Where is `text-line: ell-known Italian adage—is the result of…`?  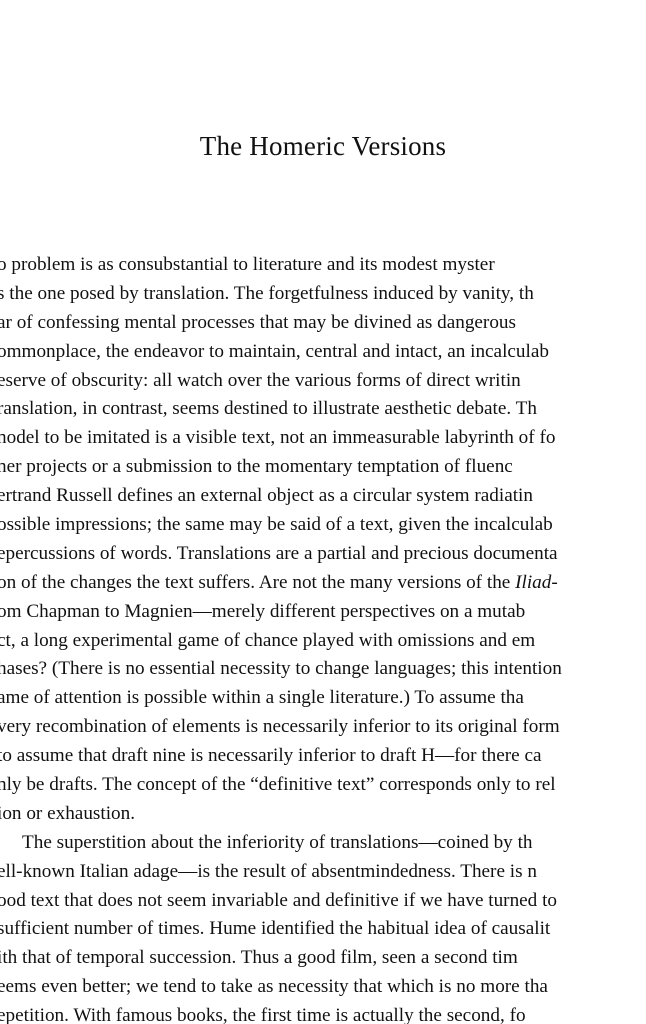 text-line: ell-known Italian adage—is the result of… is located at coordinates (268, 871).